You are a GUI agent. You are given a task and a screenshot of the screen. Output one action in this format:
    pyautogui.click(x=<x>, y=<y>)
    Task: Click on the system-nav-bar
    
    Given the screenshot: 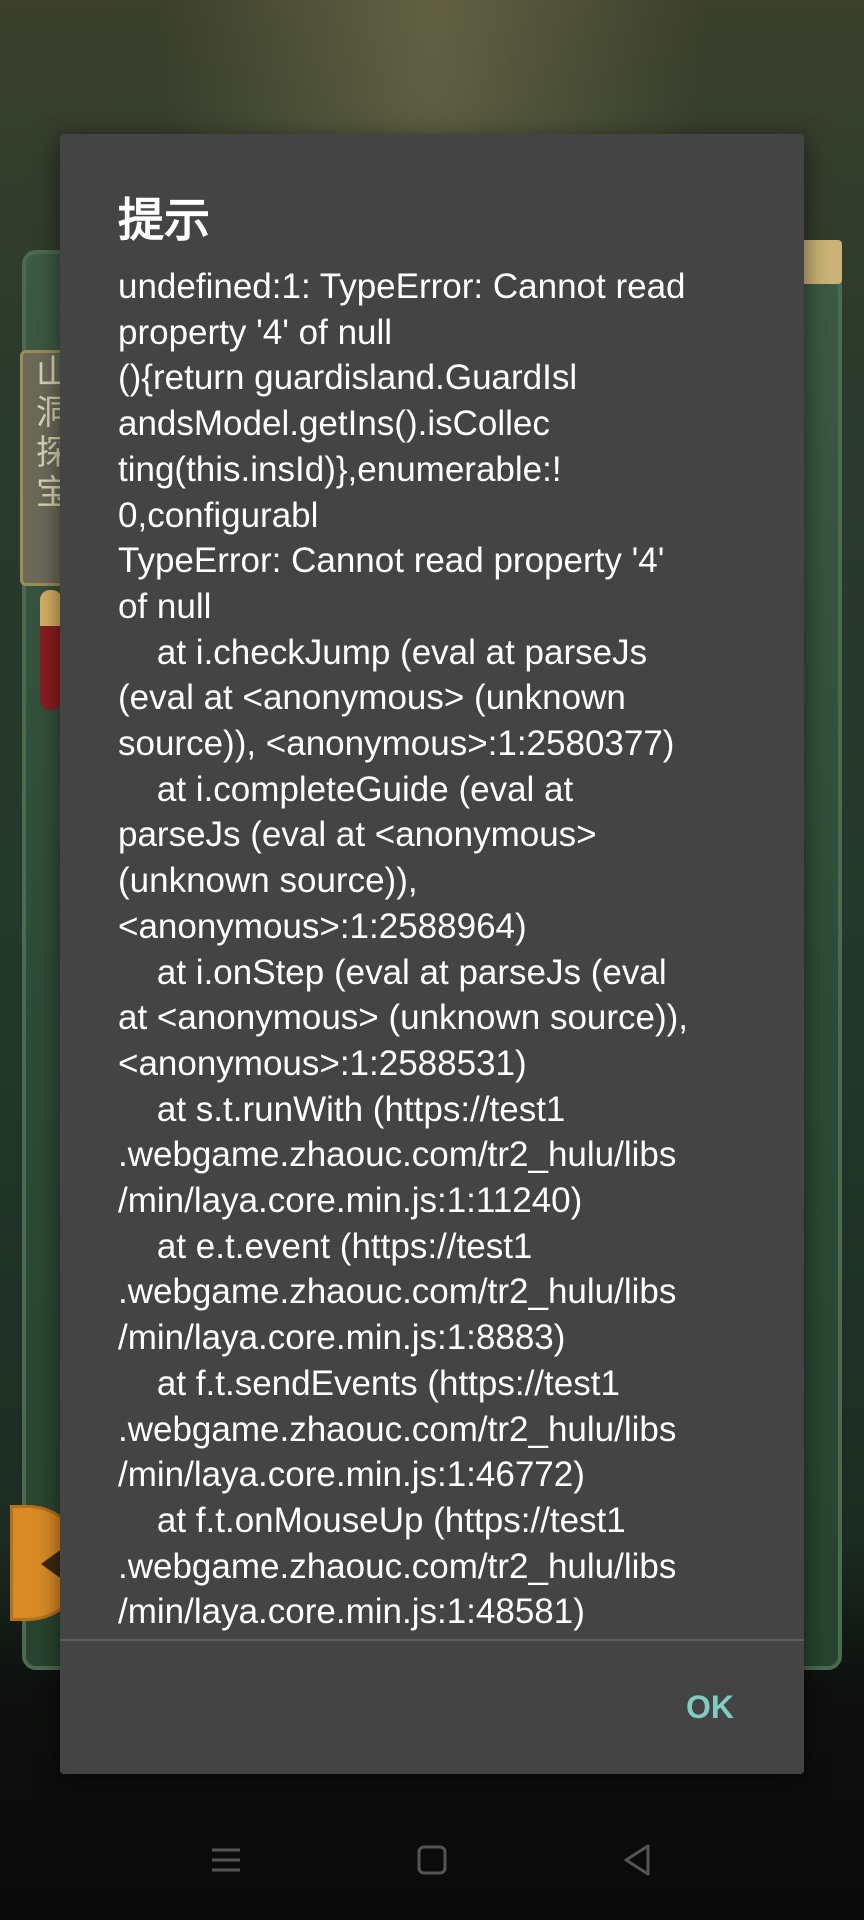 What is the action you would take?
    pyautogui.click(x=432, y=1860)
    